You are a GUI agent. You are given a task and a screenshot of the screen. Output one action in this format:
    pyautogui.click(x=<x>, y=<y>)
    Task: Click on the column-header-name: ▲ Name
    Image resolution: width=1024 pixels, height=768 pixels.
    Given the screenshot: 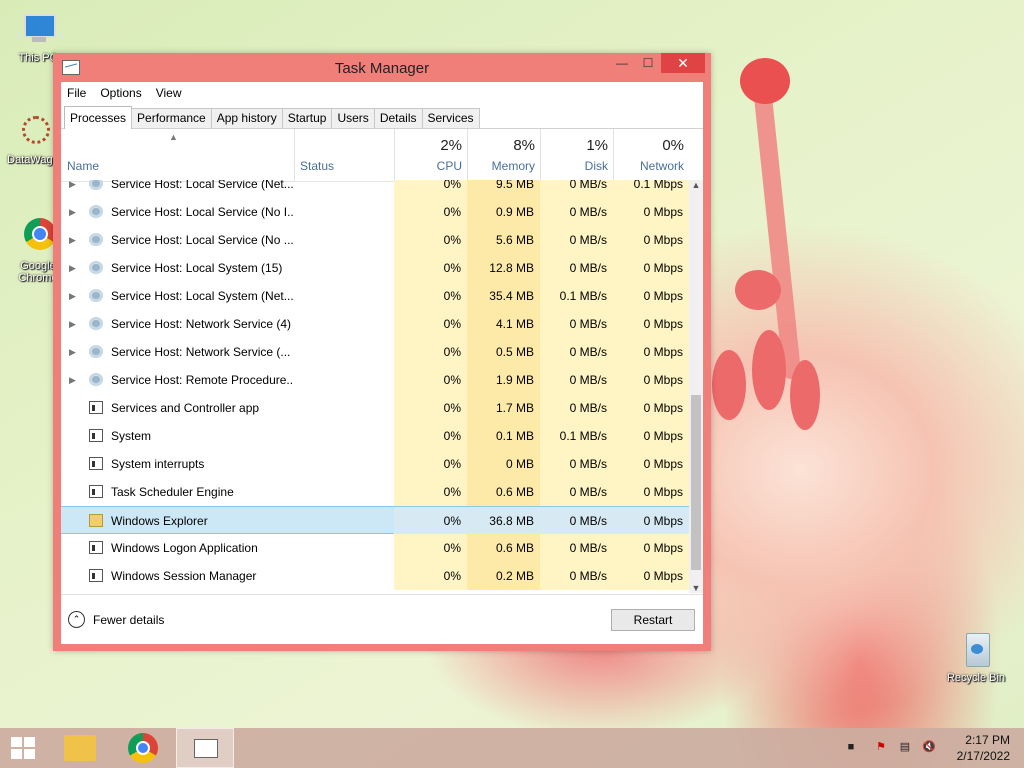 What is the action you would take?
    pyautogui.click(x=178, y=155)
    